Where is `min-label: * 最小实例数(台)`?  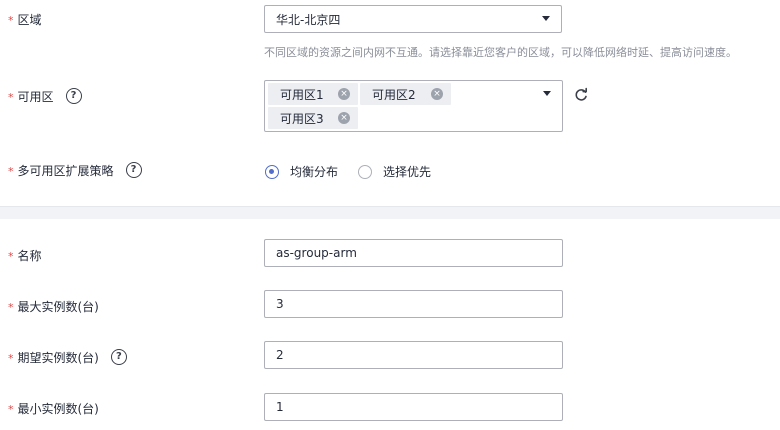
min-label: * 最小实例数(台) is located at coordinates (53, 408).